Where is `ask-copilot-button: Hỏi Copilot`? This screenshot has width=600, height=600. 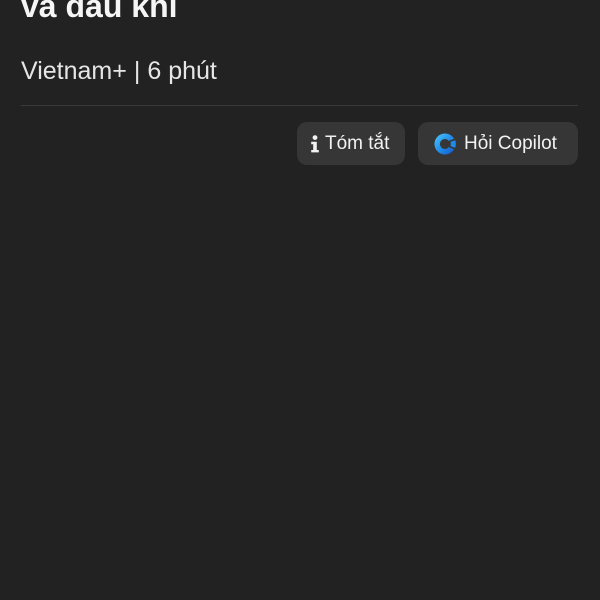
ask-copilot-button: Hỏi Copilot is located at coordinates (498, 143).